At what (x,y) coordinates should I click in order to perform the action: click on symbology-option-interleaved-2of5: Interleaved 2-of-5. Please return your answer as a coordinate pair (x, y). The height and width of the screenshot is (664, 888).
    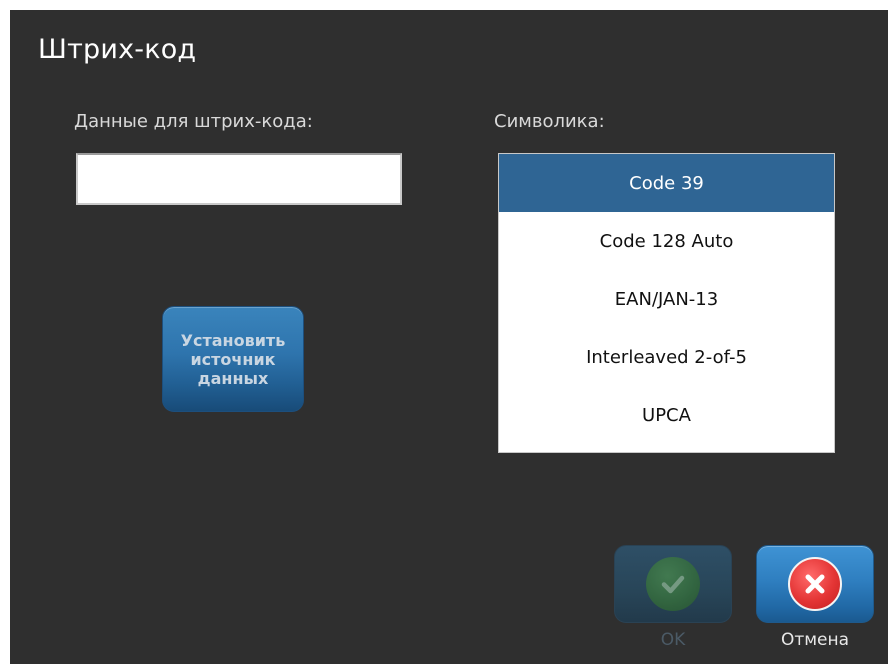
    Looking at the image, I should click on (666, 357).